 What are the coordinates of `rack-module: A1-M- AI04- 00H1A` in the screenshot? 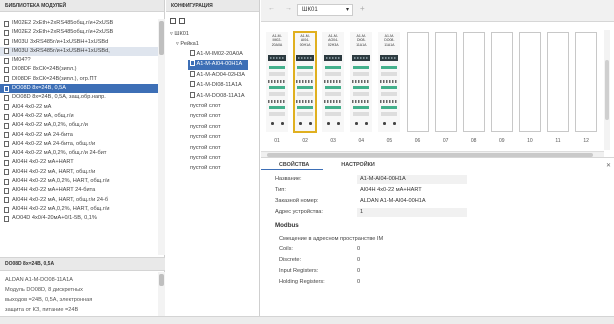 It's located at (305, 82).